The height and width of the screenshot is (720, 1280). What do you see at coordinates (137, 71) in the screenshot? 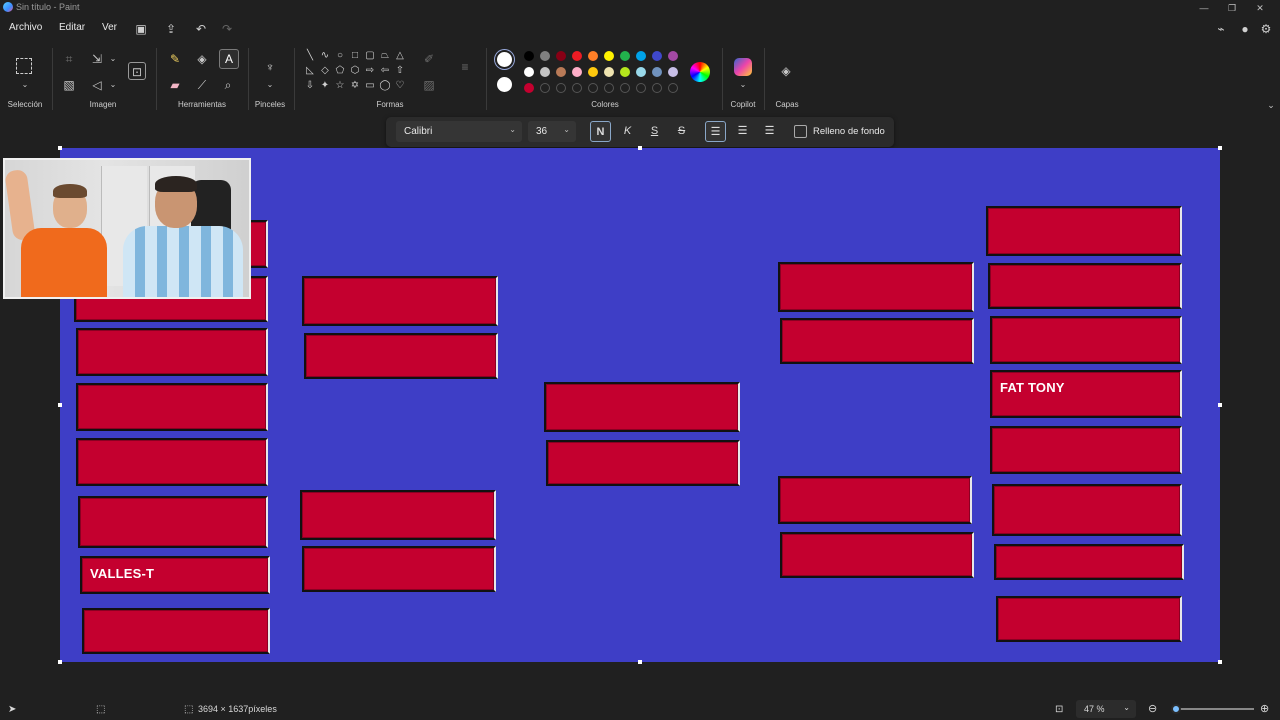
I see `image-generator-icon: ⊡` at bounding box center [137, 71].